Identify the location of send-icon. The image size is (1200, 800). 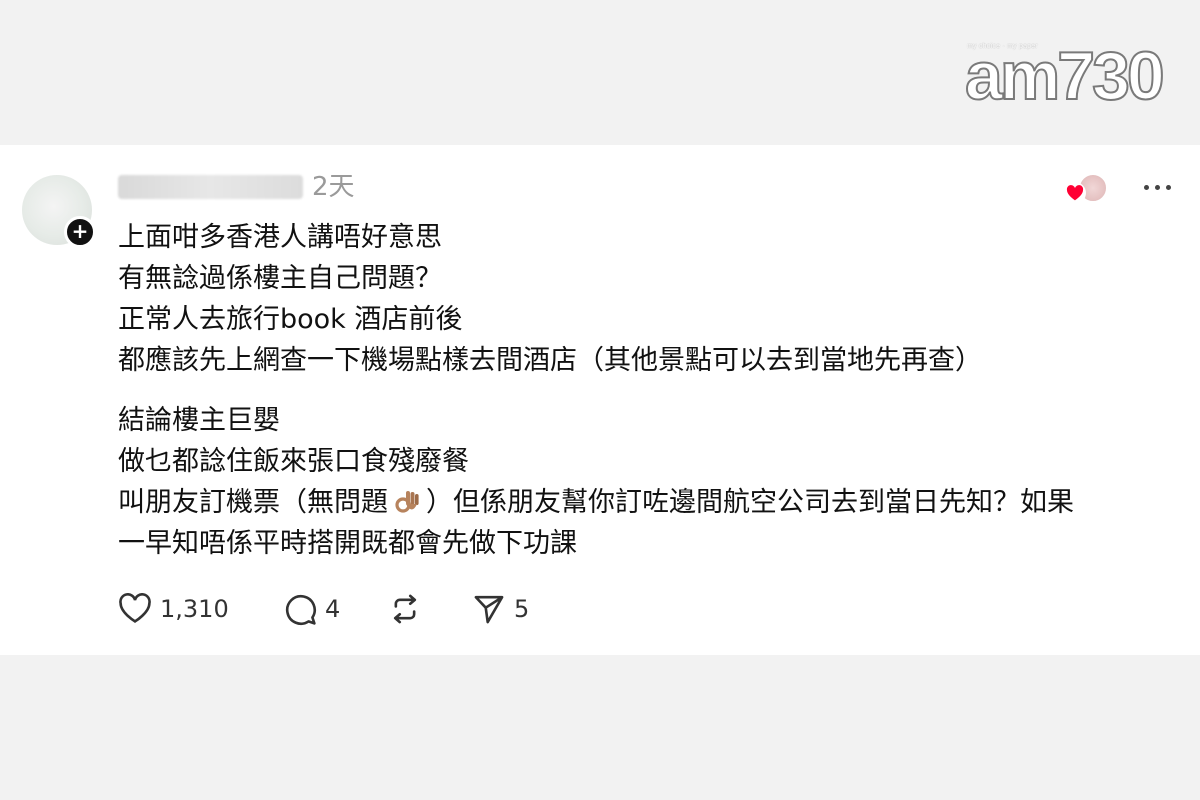
(489, 609).